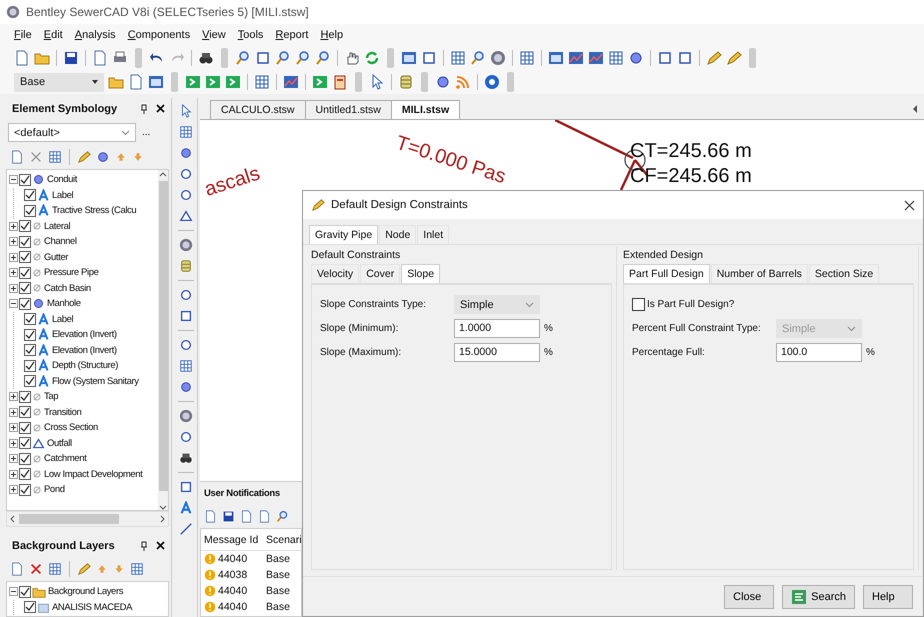 Image resolution: width=924 pixels, height=617 pixels. What do you see at coordinates (818, 596) in the screenshot?
I see `dialog-button: Search` at bounding box center [818, 596].